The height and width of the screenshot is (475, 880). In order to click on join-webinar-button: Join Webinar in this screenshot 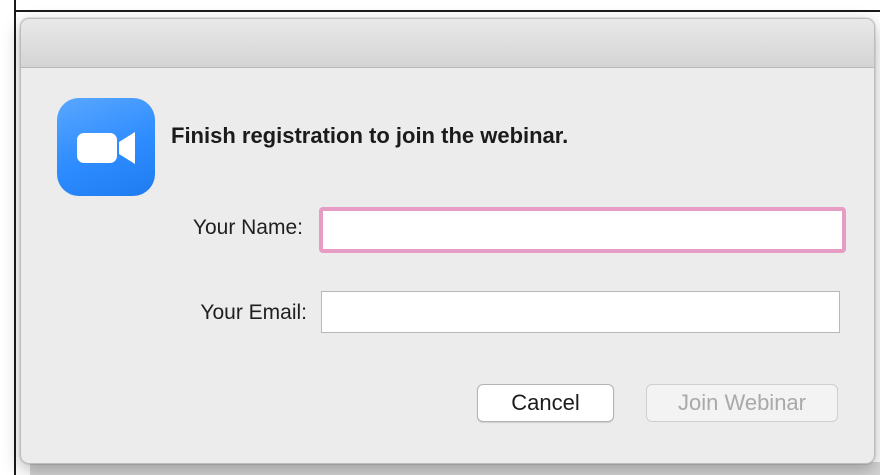, I will do `click(742, 403)`.